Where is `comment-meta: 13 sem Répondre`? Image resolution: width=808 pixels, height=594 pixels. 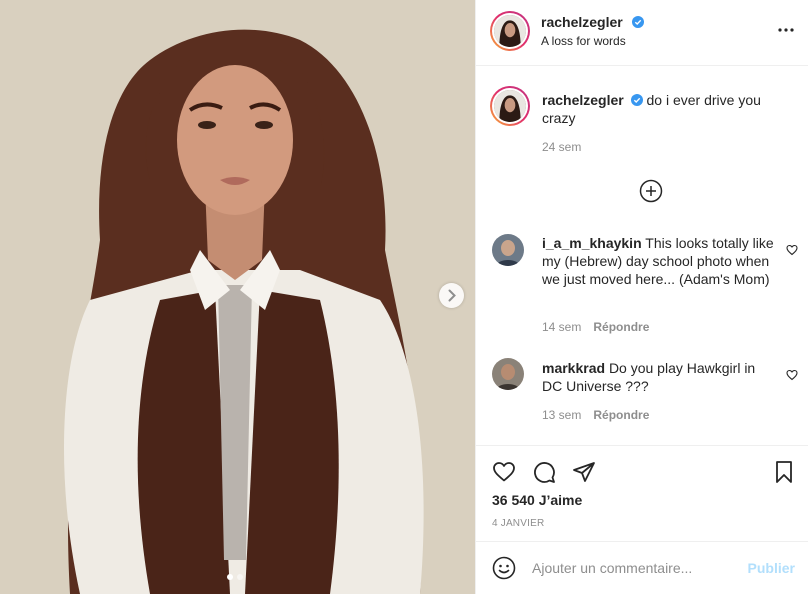
comment-meta: 13 sem Répondre is located at coordinates (595, 415).